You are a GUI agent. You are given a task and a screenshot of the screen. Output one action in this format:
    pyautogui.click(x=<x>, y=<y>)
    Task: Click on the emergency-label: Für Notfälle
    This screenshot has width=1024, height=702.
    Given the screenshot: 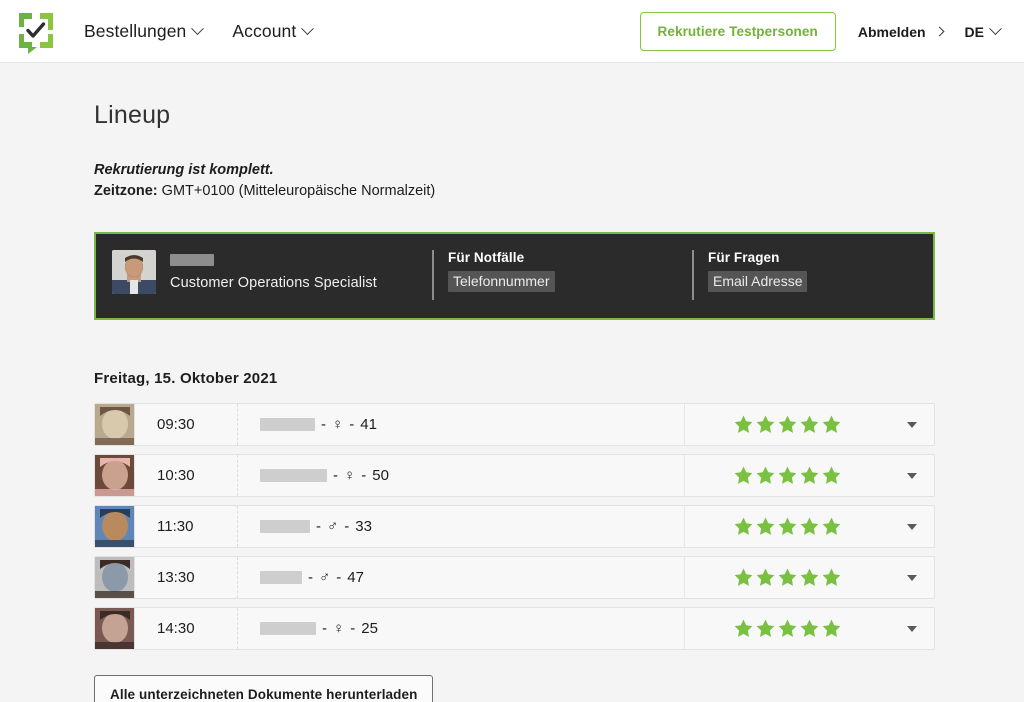 What is the action you would take?
    pyautogui.click(x=486, y=258)
    